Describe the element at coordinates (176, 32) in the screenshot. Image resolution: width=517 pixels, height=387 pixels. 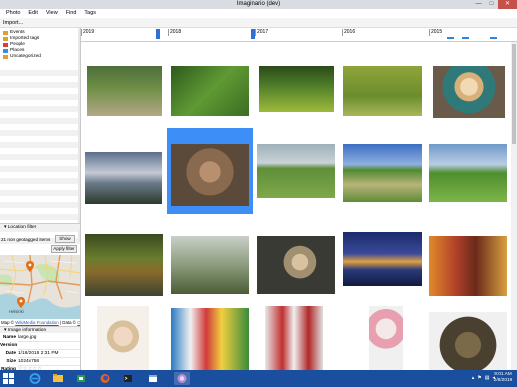
I see `timeline-year: 2018` at that location.